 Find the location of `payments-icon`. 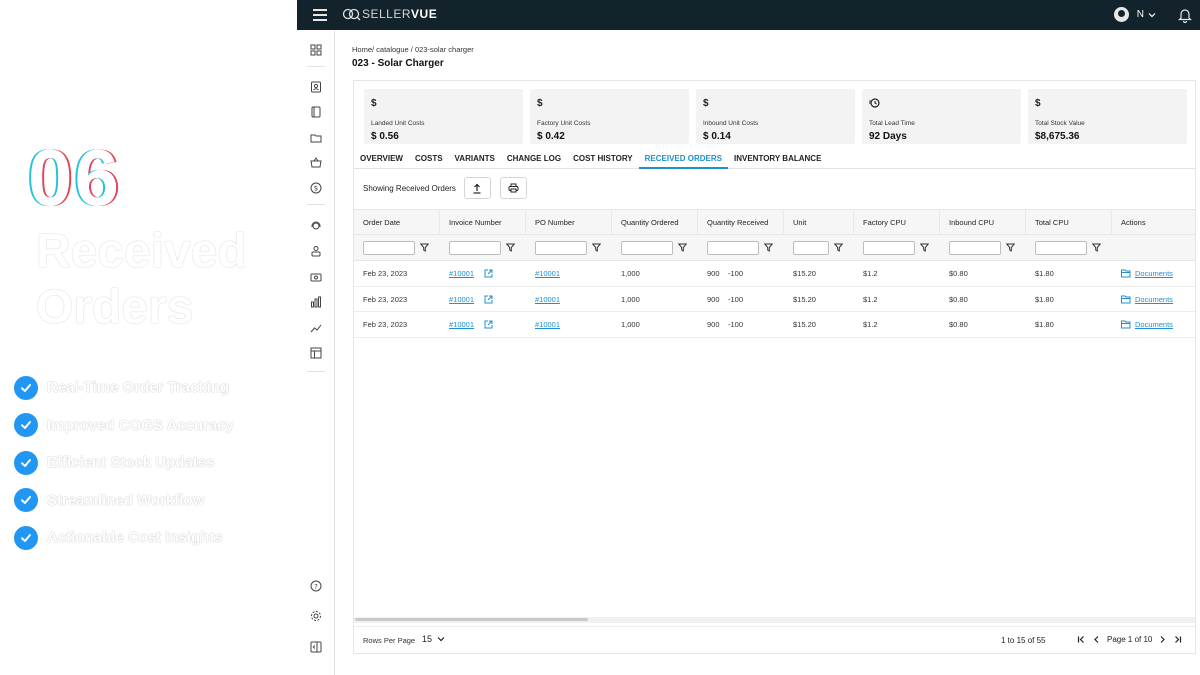

payments-icon is located at coordinates (316, 277).